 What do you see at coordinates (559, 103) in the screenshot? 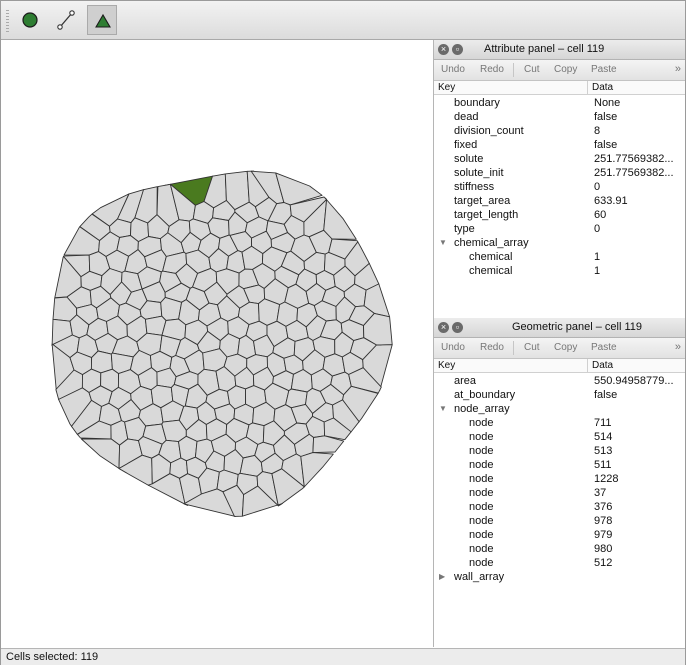
I see `table-row: boundary None` at bounding box center [559, 103].